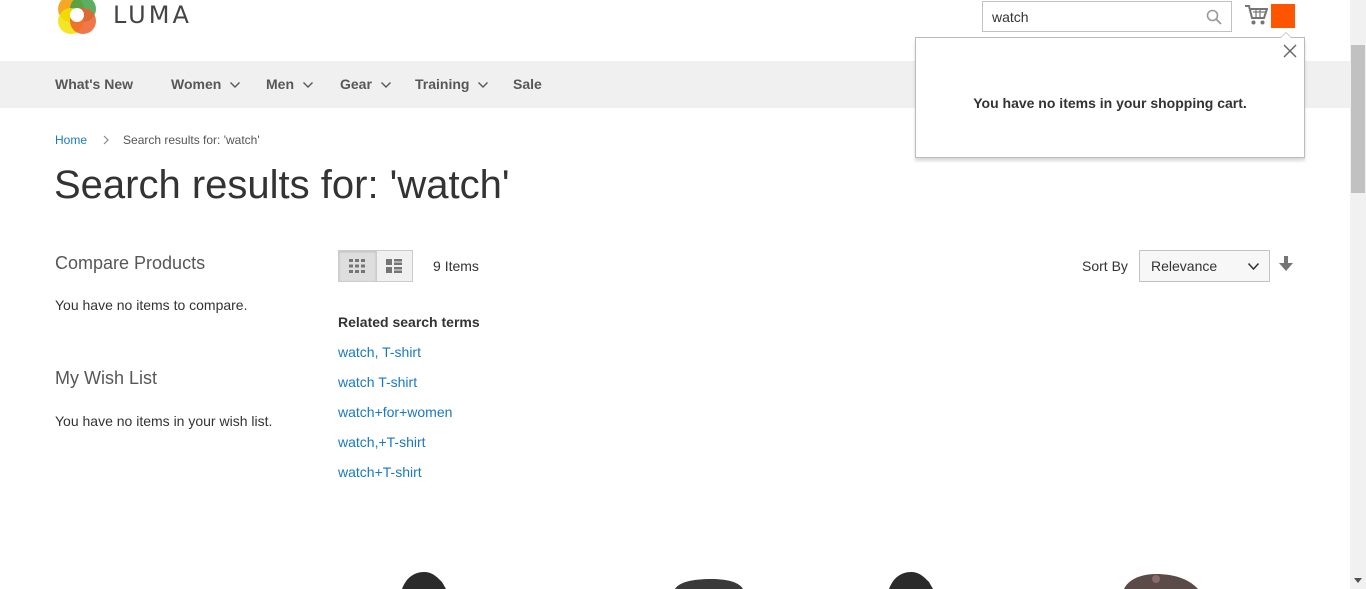 Image resolution: width=1366 pixels, height=589 pixels. Describe the element at coordinates (1184, 266) in the screenshot. I see `sort-by-value: Relevance` at that location.